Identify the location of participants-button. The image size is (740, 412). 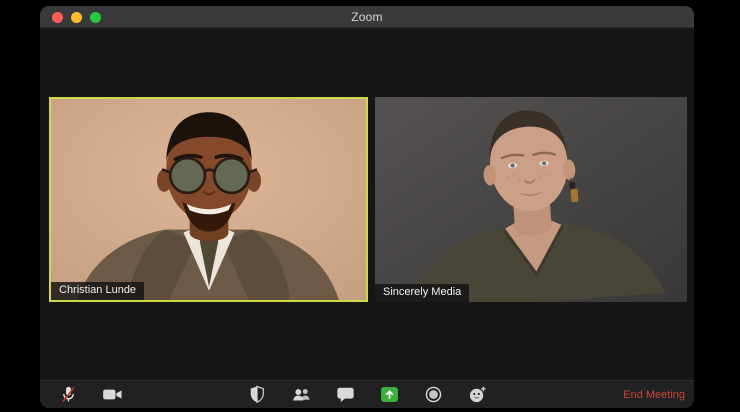
(301, 395).